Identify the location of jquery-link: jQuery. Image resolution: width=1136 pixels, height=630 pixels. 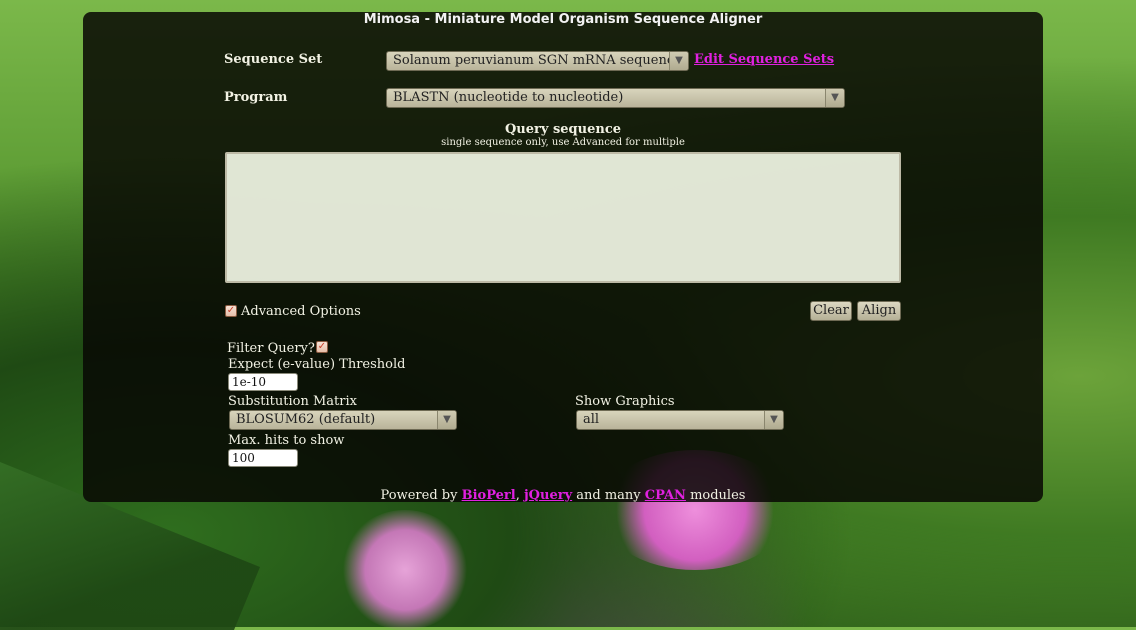
(548, 495).